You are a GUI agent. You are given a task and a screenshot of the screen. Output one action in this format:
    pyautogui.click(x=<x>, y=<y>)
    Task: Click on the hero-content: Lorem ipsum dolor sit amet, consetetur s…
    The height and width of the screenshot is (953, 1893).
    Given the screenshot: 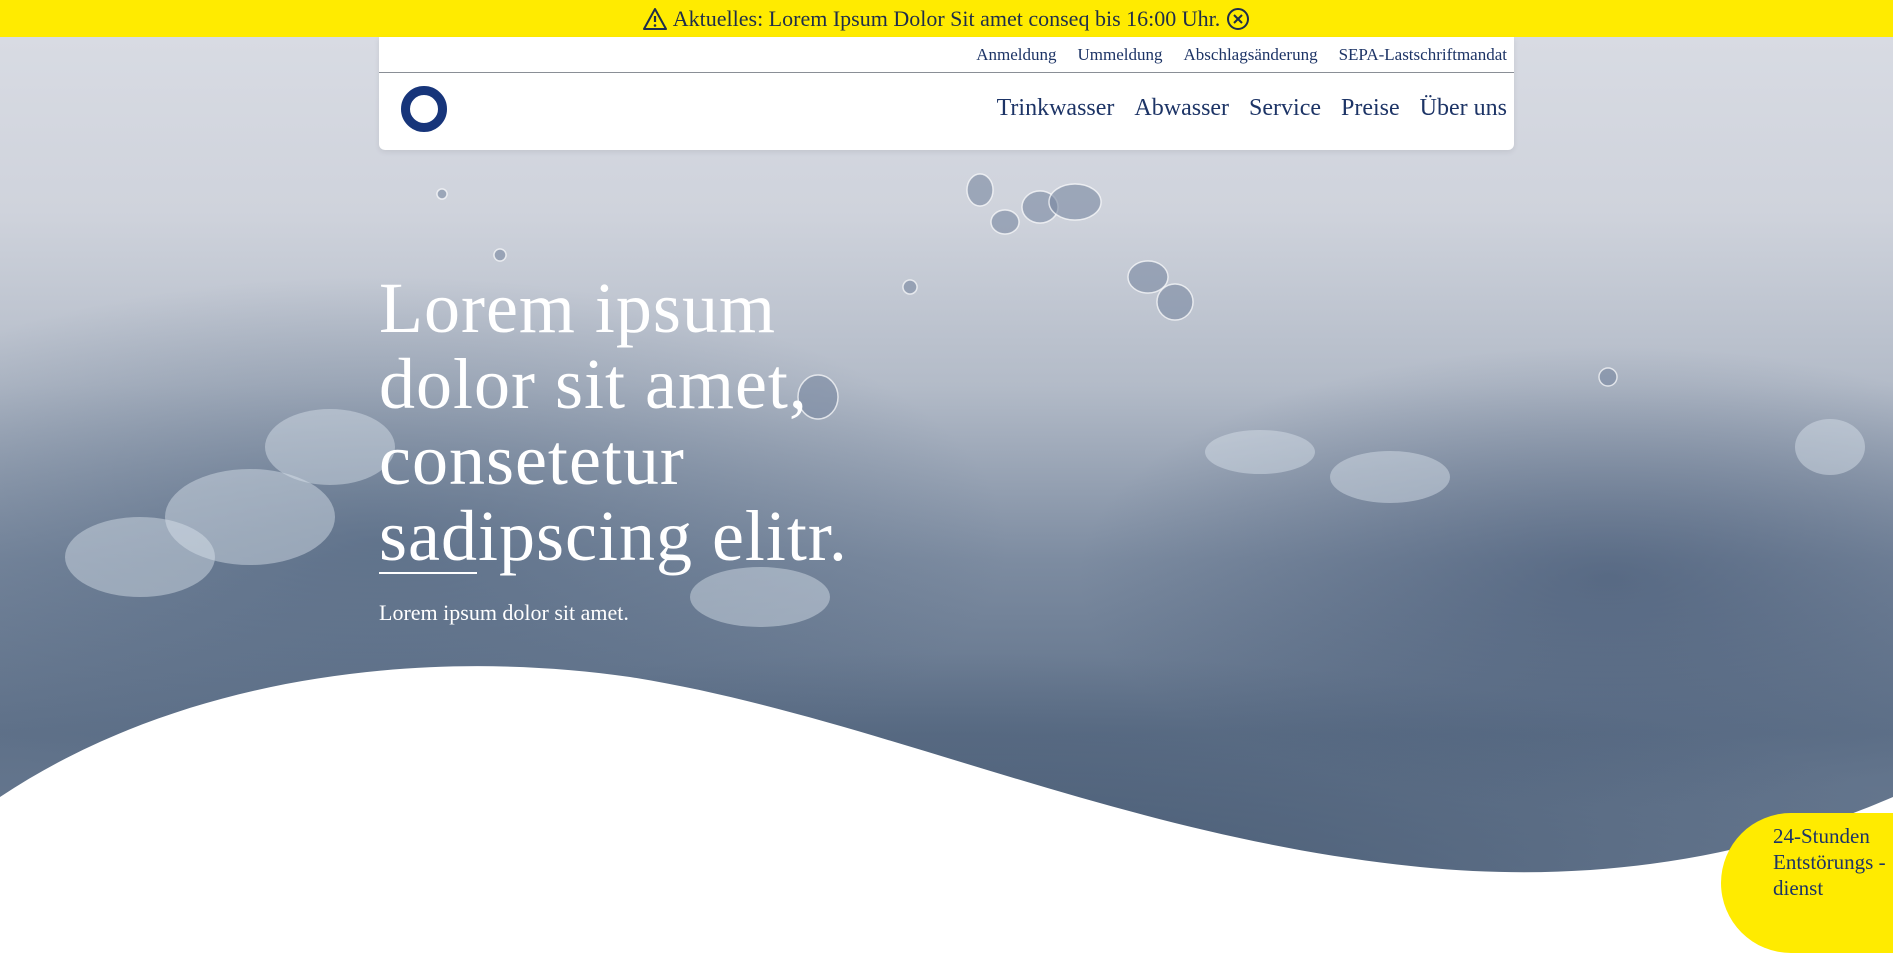 What is the action you would take?
    pyautogui.click(x=659, y=448)
    